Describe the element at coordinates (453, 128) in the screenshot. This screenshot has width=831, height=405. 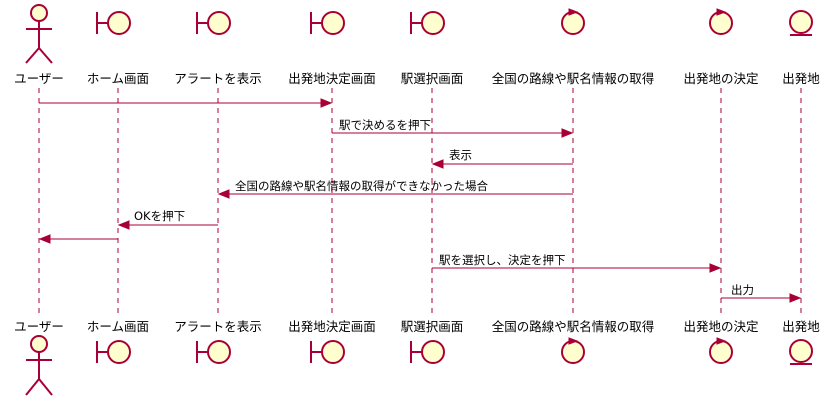
I see `message-arrow: 駅で決めるを押下` at that location.